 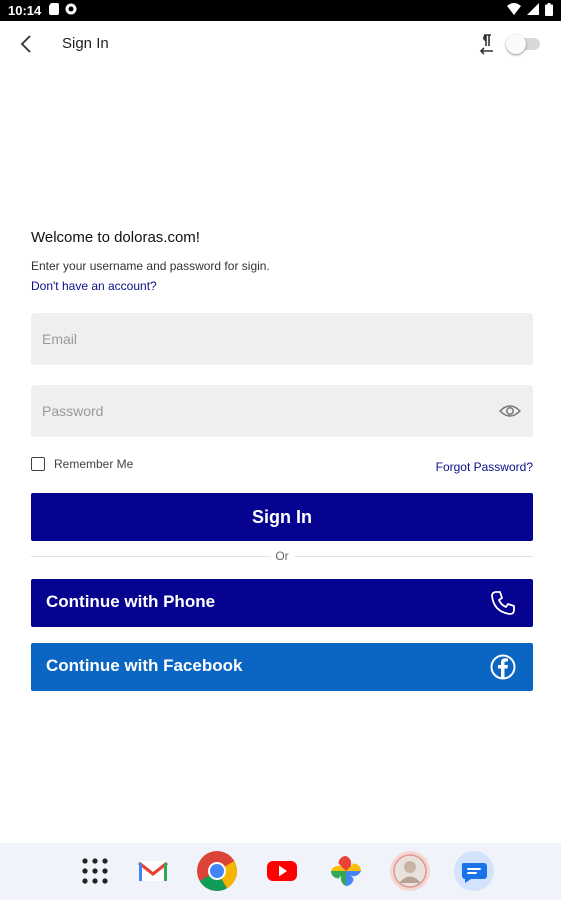 I want to click on or-divider: Or, so click(x=282, y=556).